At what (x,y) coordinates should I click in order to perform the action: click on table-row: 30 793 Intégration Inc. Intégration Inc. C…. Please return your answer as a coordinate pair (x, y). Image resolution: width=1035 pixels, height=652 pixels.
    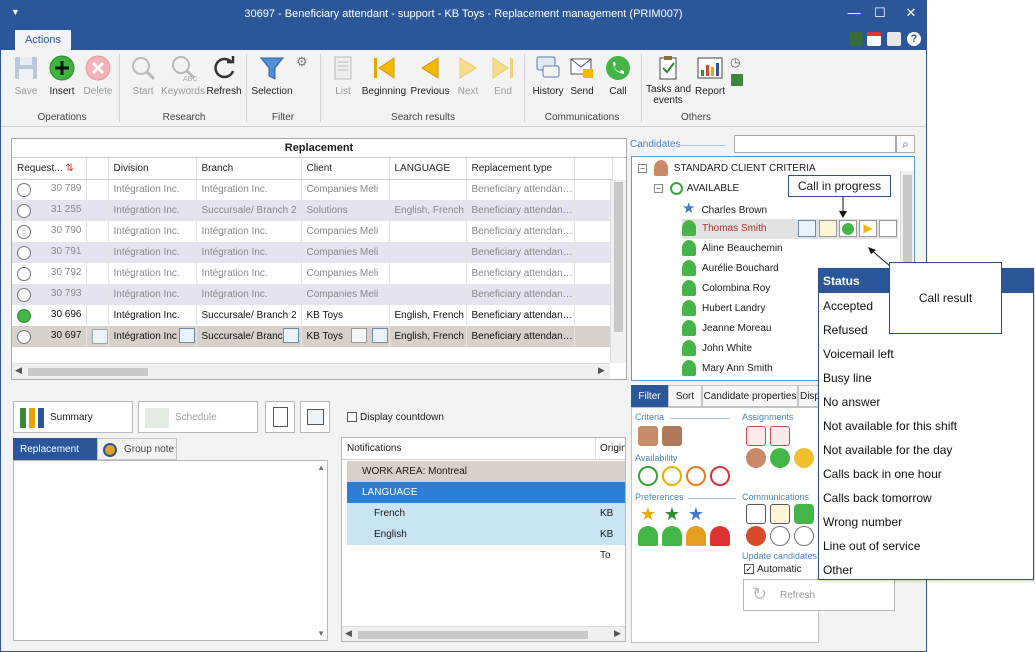
    Looking at the image, I should click on (312, 294).